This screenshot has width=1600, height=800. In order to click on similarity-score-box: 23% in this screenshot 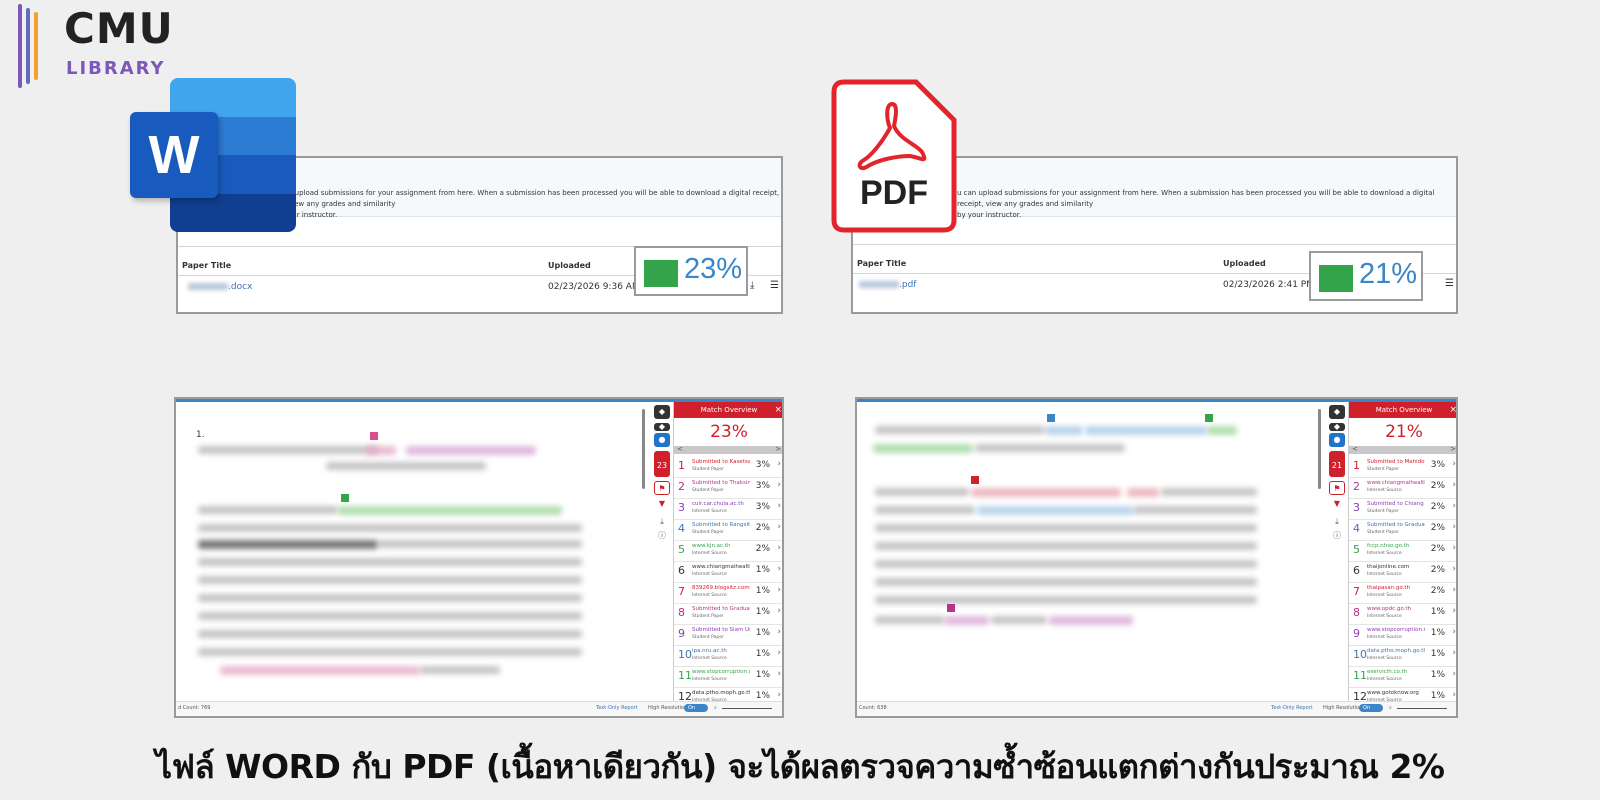, I will do `click(691, 271)`.